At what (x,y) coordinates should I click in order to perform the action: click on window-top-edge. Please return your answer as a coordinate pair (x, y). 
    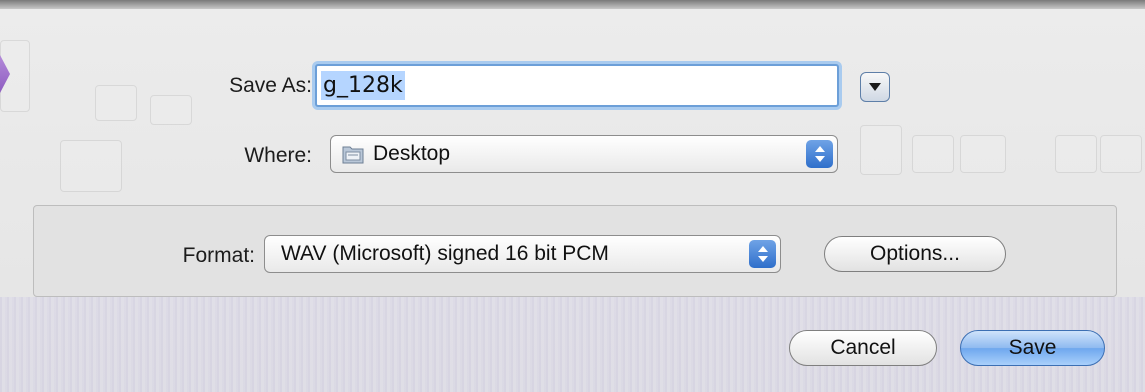
    Looking at the image, I should click on (572, 4).